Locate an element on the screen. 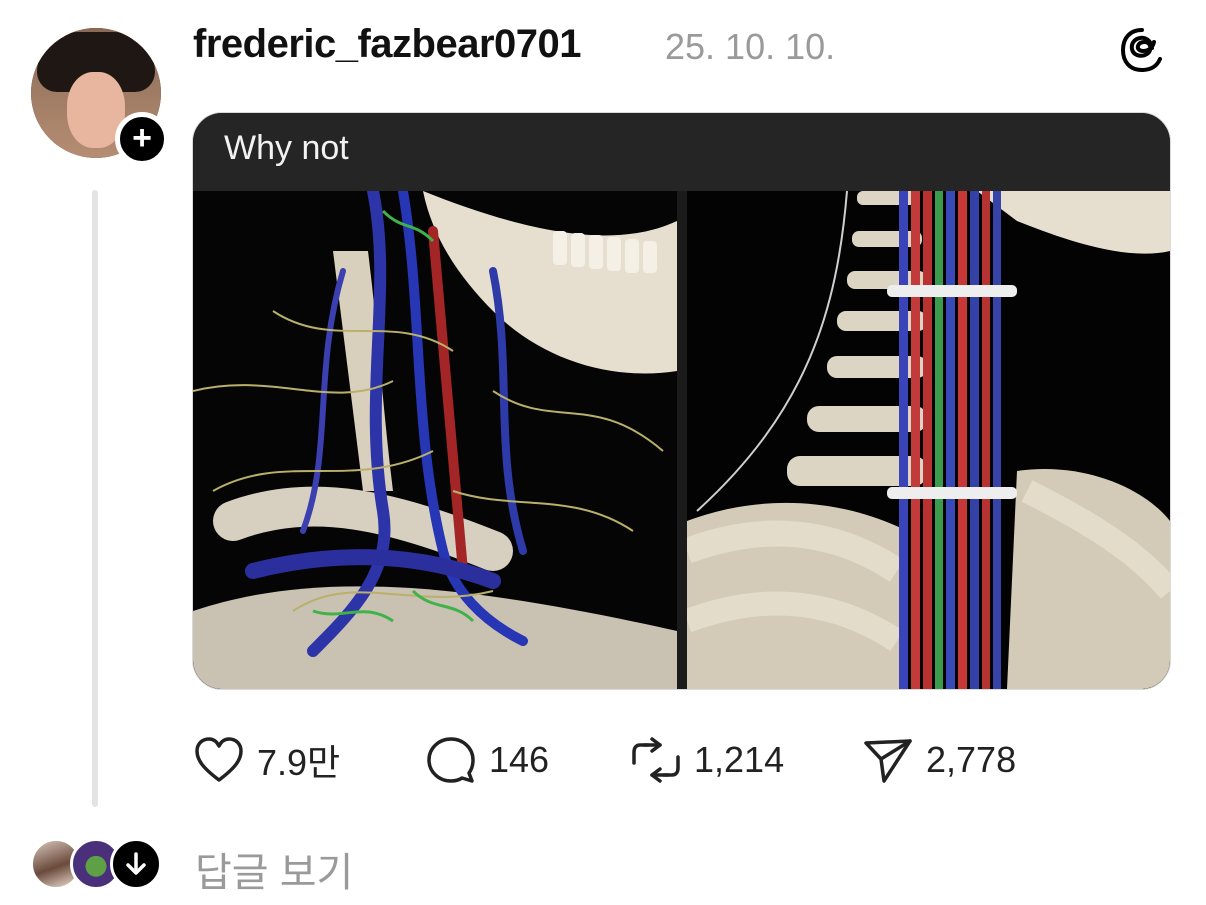 The height and width of the screenshot is (905, 1206). post-timestamp: 25. 10. 10. is located at coordinates (750, 46).